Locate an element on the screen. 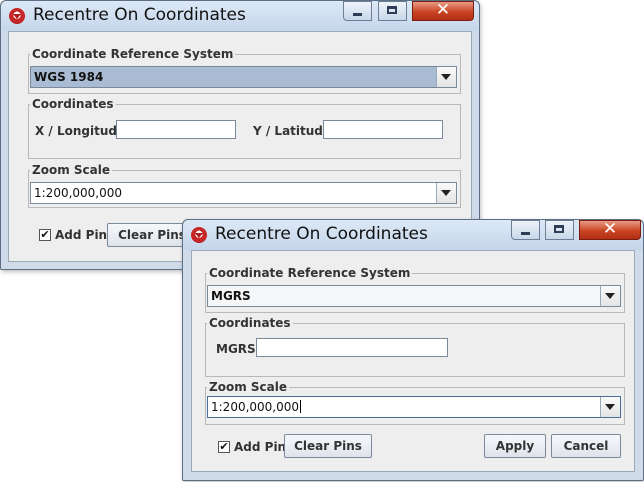  mgrs-label: MGRS: is located at coordinates (238, 349).